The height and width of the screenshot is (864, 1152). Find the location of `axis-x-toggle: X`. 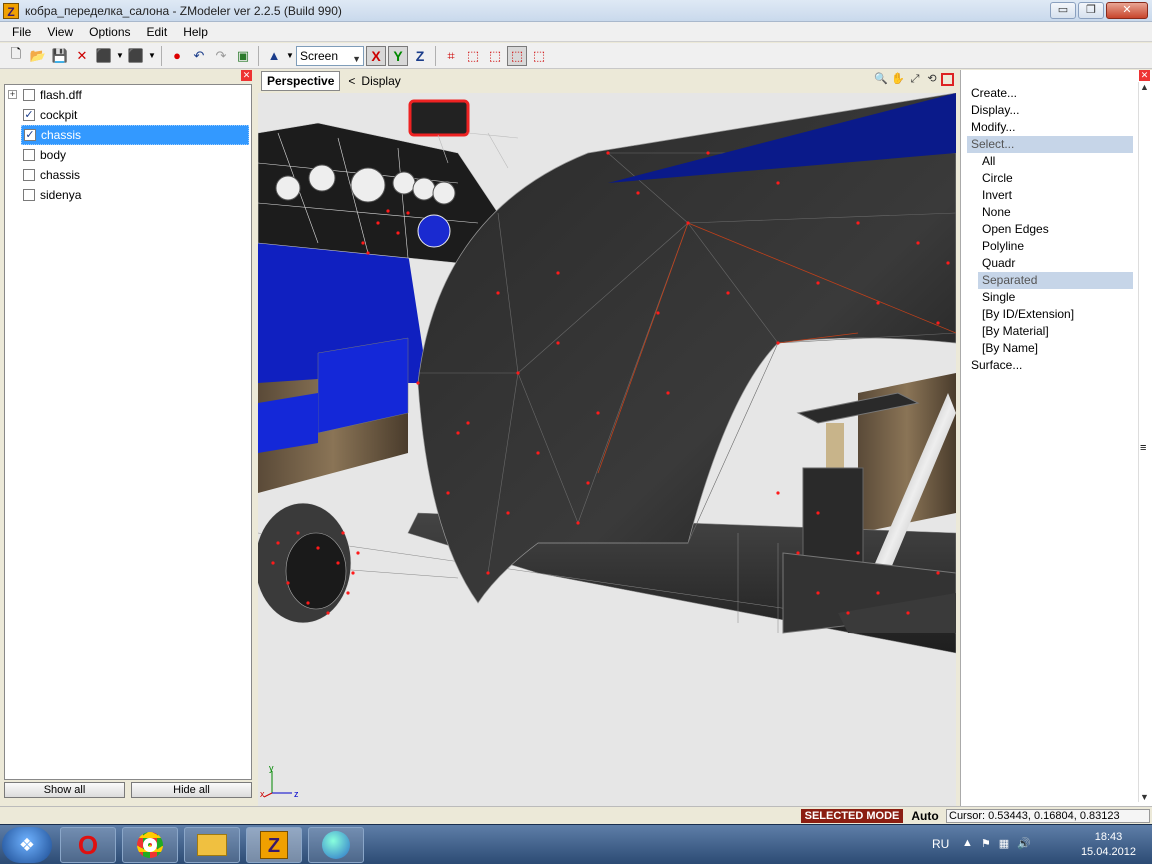

axis-x-toggle: X is located at coordinates (376, 55).